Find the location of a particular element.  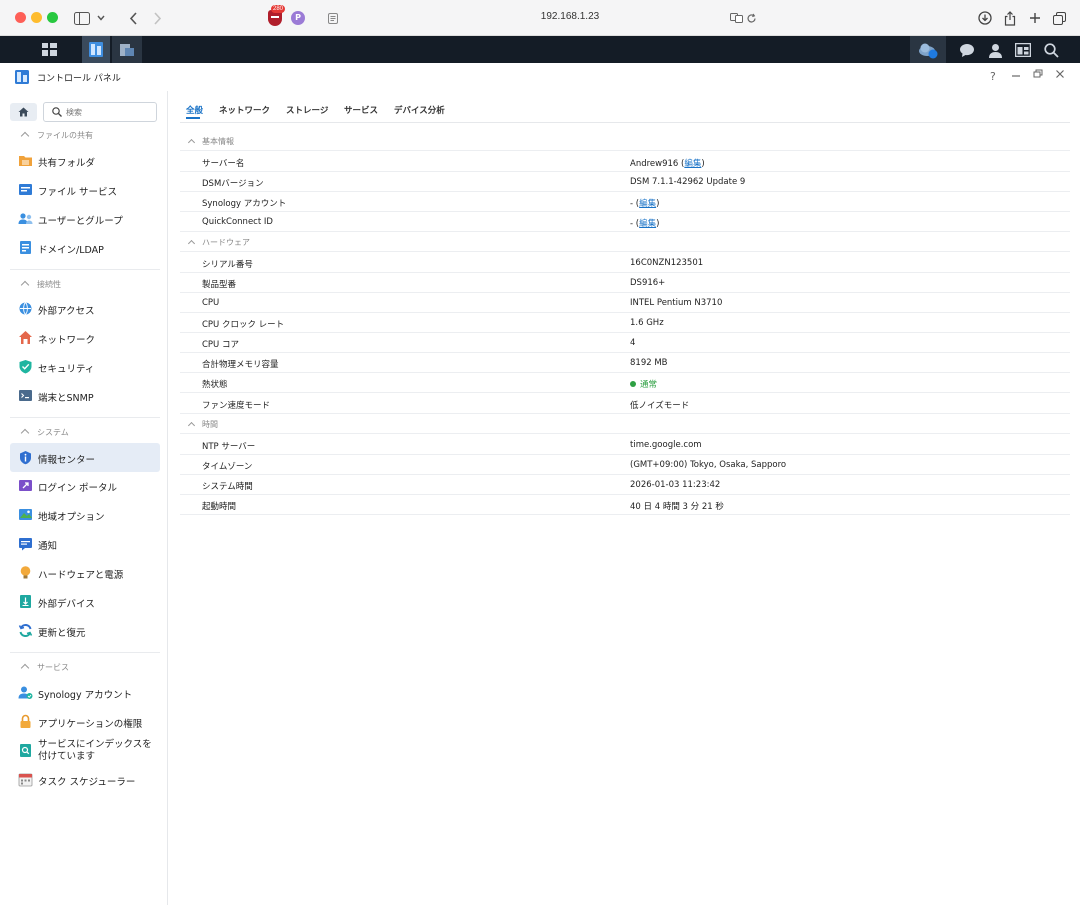

tab-services: サービス is located at coordinates (361, 110).